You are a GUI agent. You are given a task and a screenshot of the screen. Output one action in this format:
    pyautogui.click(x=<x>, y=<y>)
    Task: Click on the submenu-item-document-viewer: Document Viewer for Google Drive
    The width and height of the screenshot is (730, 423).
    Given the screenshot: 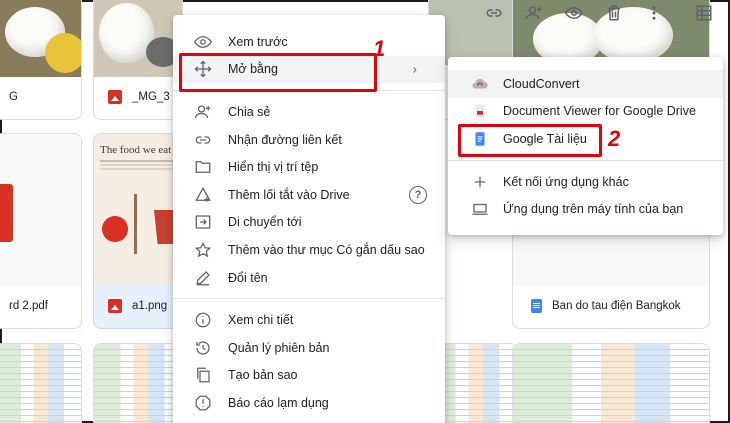 What is the action you would take?
    pyautogui.click(x=585, y=112)
    